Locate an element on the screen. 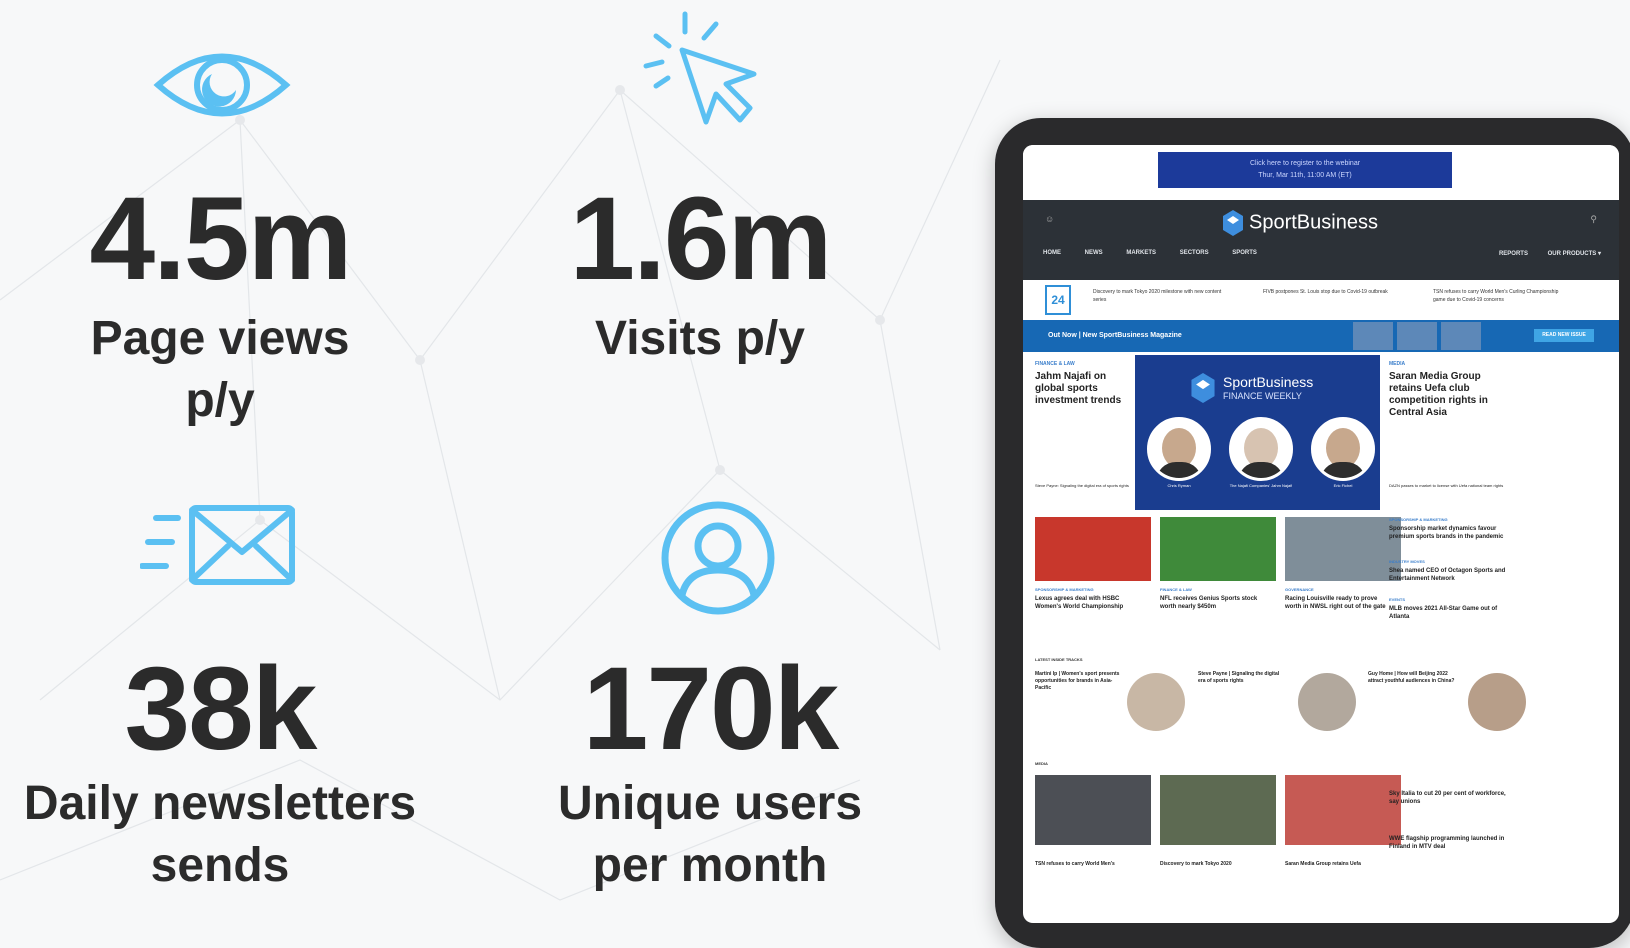 Image resolution: width=1630 pixels, height=948 pixels. stat-label: Visits p/y is located at coordinates (700, 338).